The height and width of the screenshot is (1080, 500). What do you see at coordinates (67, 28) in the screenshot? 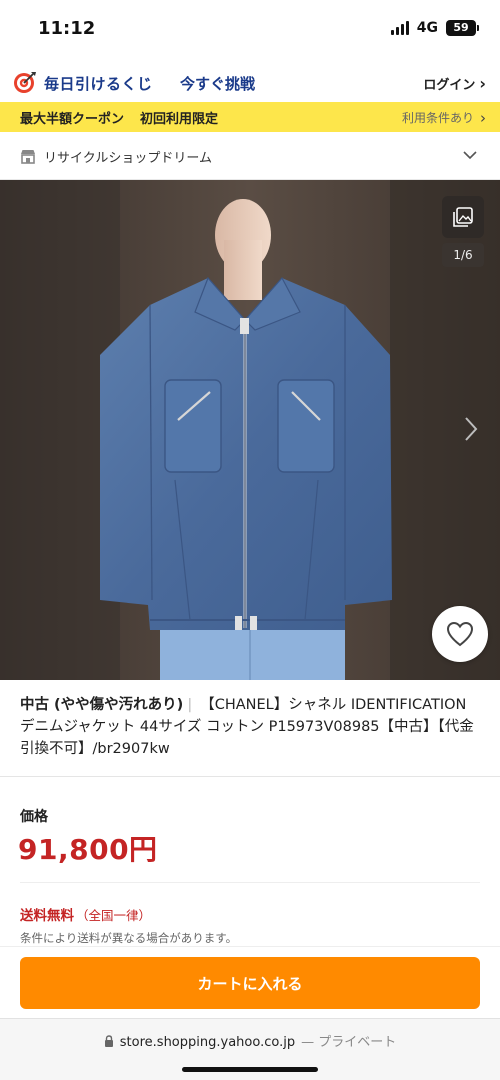
I see `status-time: 11:12` at bounding box center [67, 28].